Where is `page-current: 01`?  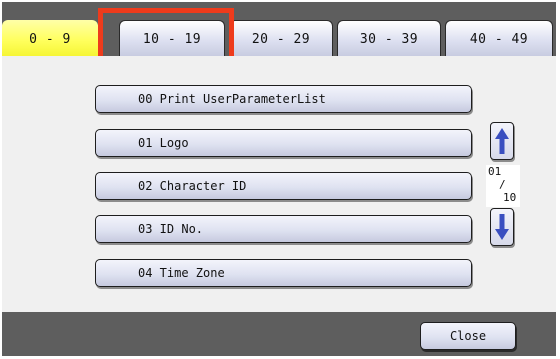 page-current: 01 is located at coordinates (495, 171).